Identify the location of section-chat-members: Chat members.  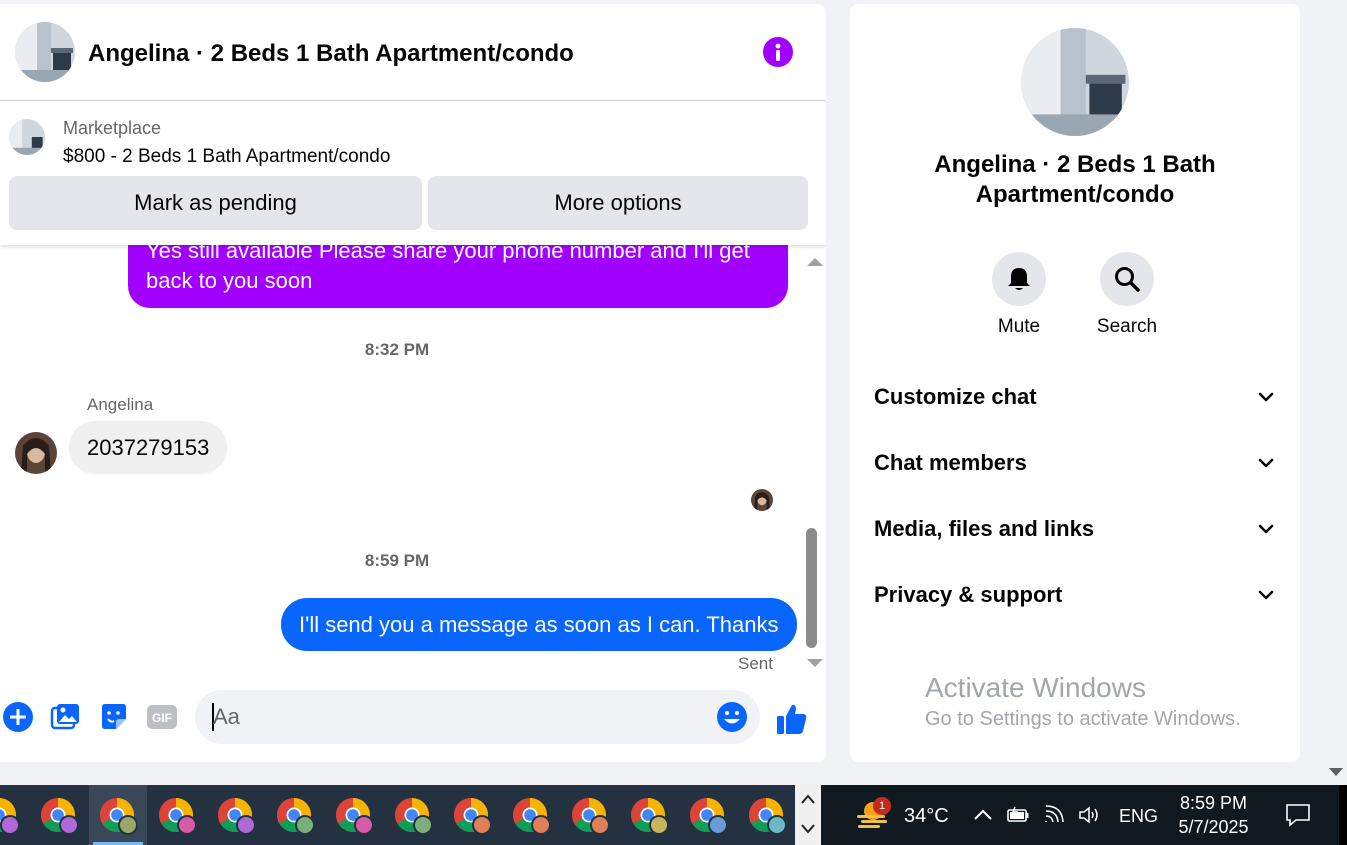
(1075, 463).